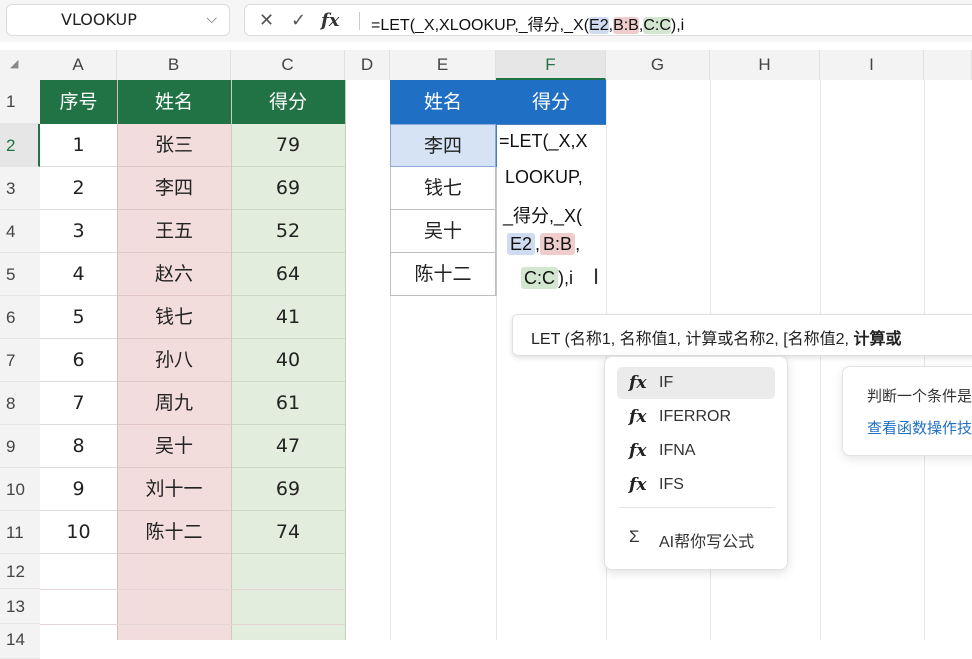 This screenshot has width=972, height=659. Describe the element at coordinates (359, 21) in the screenshot. I see `divider` at that location.